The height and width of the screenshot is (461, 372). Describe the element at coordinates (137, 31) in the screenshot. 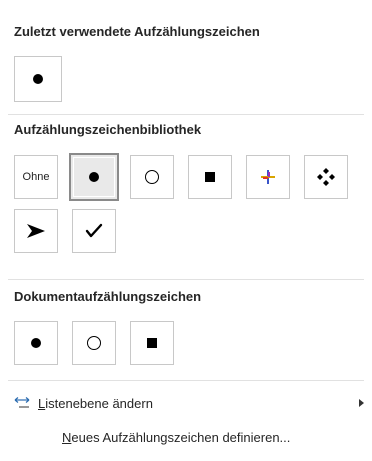

I see `section-title-recent: Zuletzt verwendete Aufzählungszeichen` at that location.